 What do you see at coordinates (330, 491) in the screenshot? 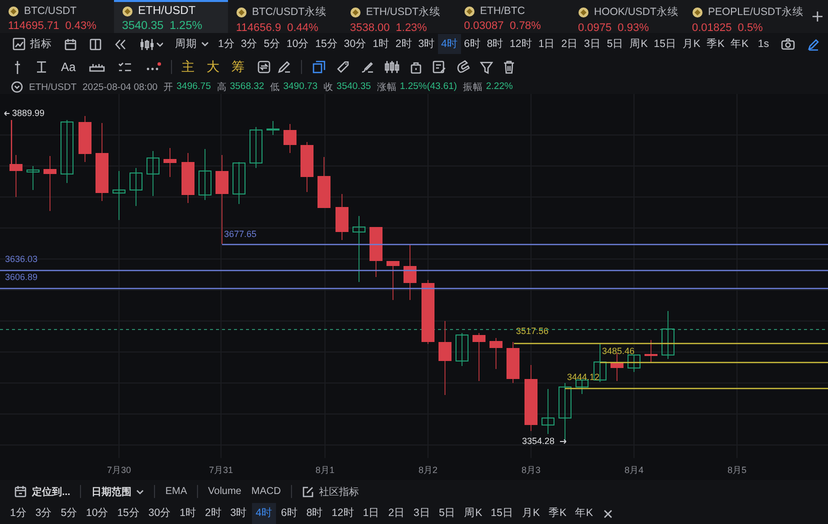
I see `community-indicator-button: 社区指标` at bounding box center [330, 491].